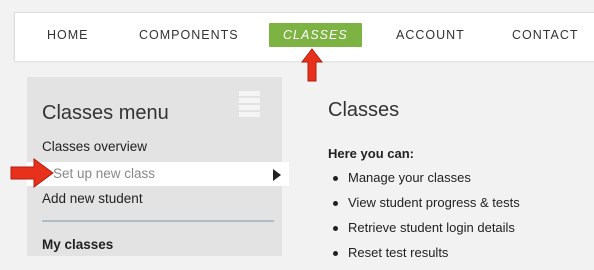 The width and height of the screenshot is (594, 270). What do you see at coordinates (371, 153) in the screenshot?
I see `page-subtitle: Here you can:` at bounding box center [371, 153].